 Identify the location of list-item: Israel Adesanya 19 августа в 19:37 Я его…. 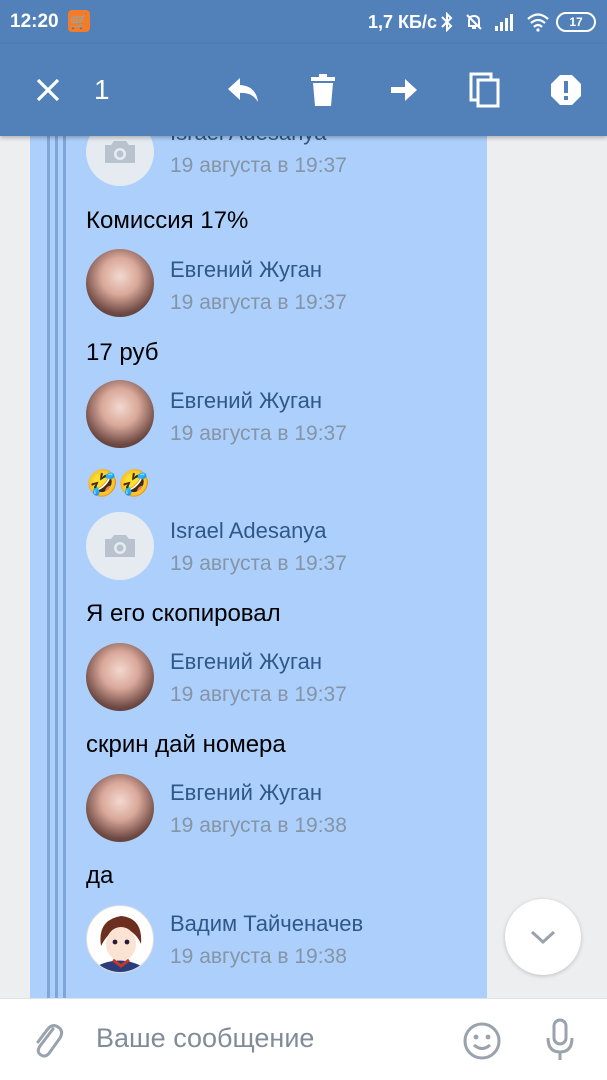
(303, 567).